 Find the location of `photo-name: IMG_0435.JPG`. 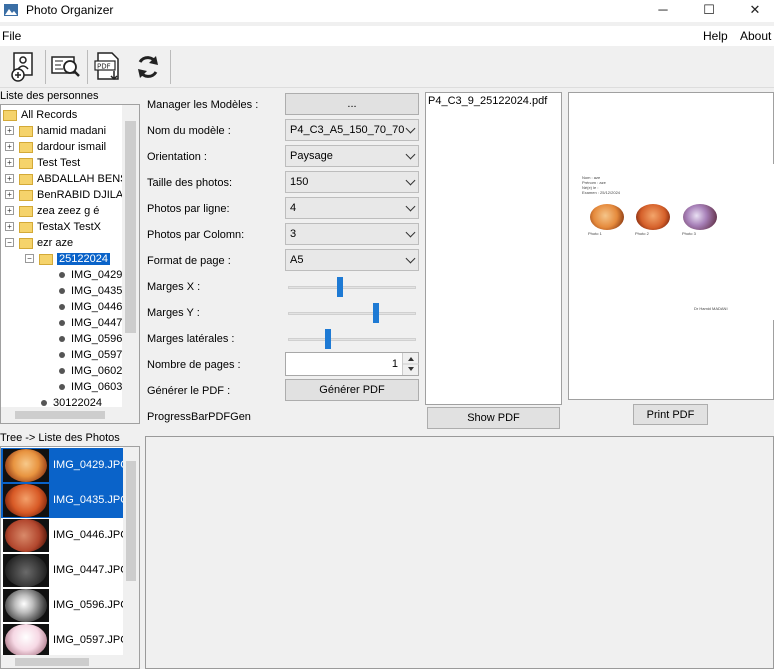

photo-name: IMG_0435.JPG is located at coordinates (91, 500).